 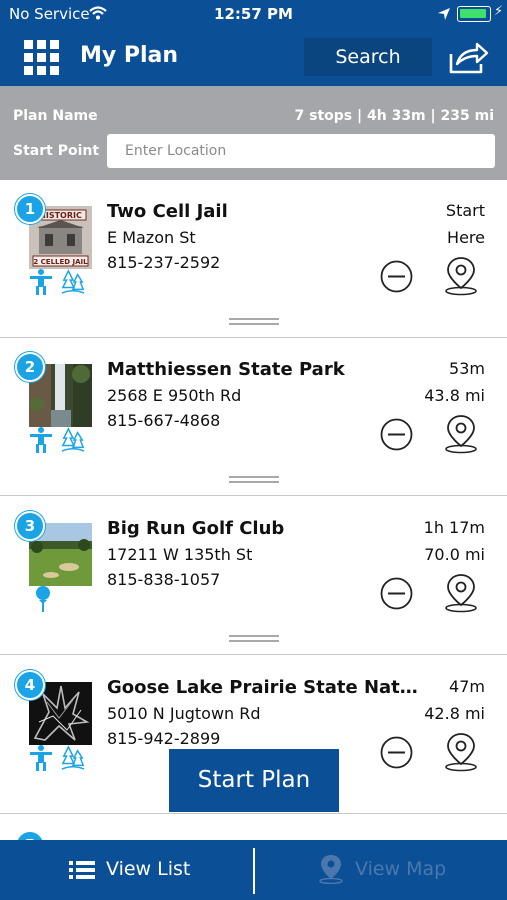 What do you see at coordinates (148, 869) in the screenshot?
I see `tab-view-list-label: View List` at bounding box center [148, 869].